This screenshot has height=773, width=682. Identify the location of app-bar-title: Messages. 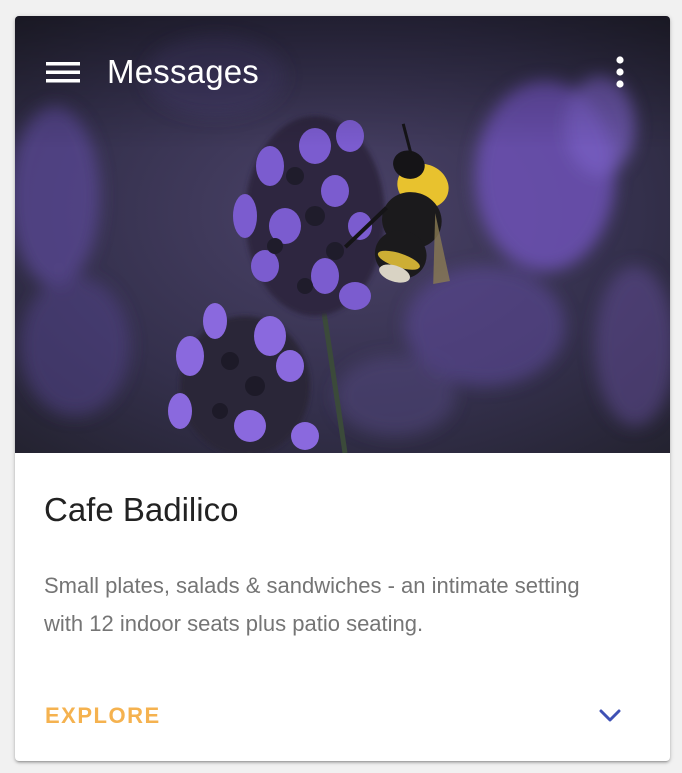
(183, 71).